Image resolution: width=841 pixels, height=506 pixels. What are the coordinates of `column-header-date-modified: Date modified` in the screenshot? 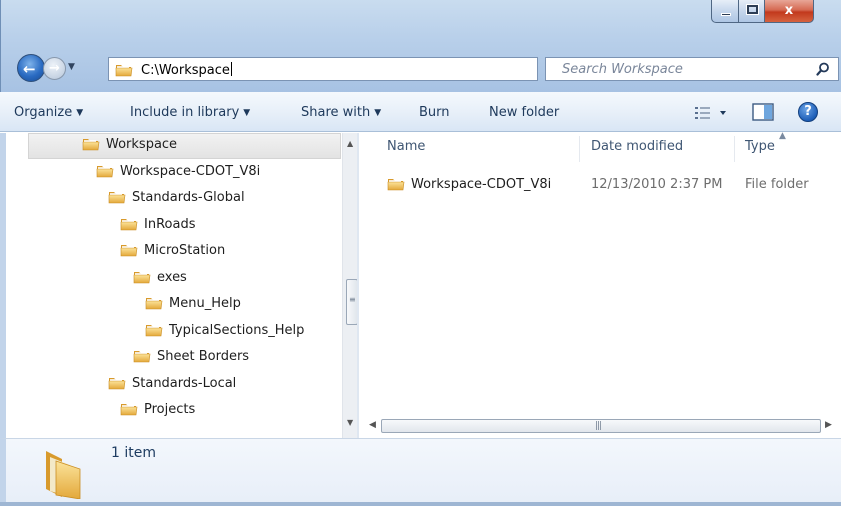 It's located at (637, 146).